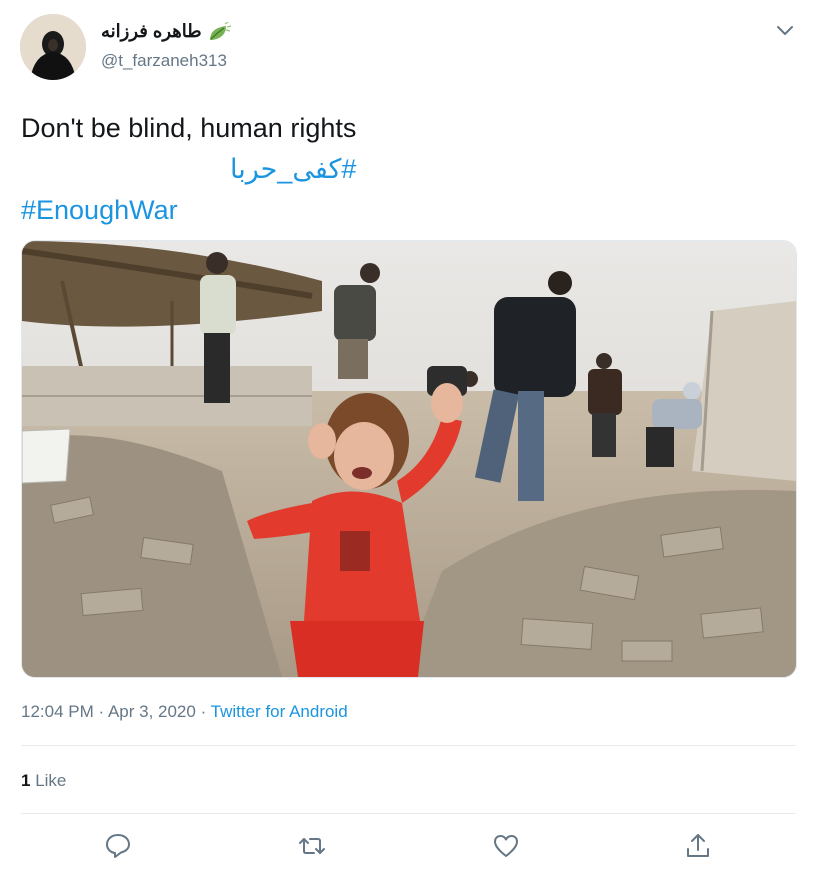 This screenshot has width=816, height=879. I want to click on author-handle: @t_farzaneh313, so click(164, 61).